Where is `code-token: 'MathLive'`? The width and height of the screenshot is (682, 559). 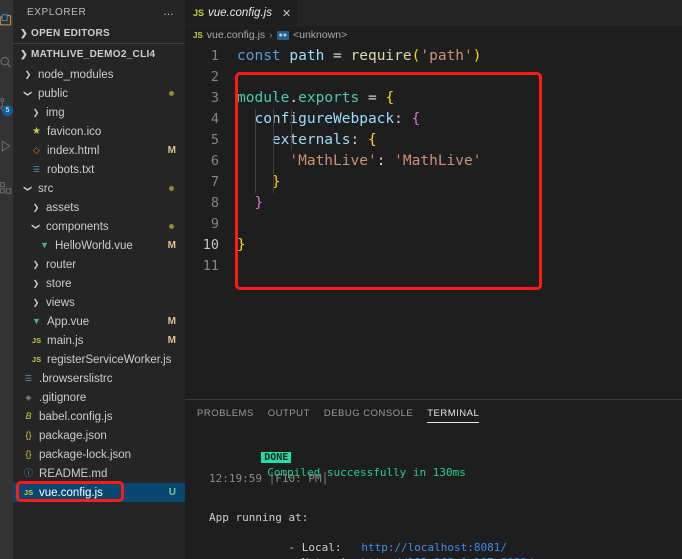 code-token: 'MathLive' is located at coordinates (333, 161).